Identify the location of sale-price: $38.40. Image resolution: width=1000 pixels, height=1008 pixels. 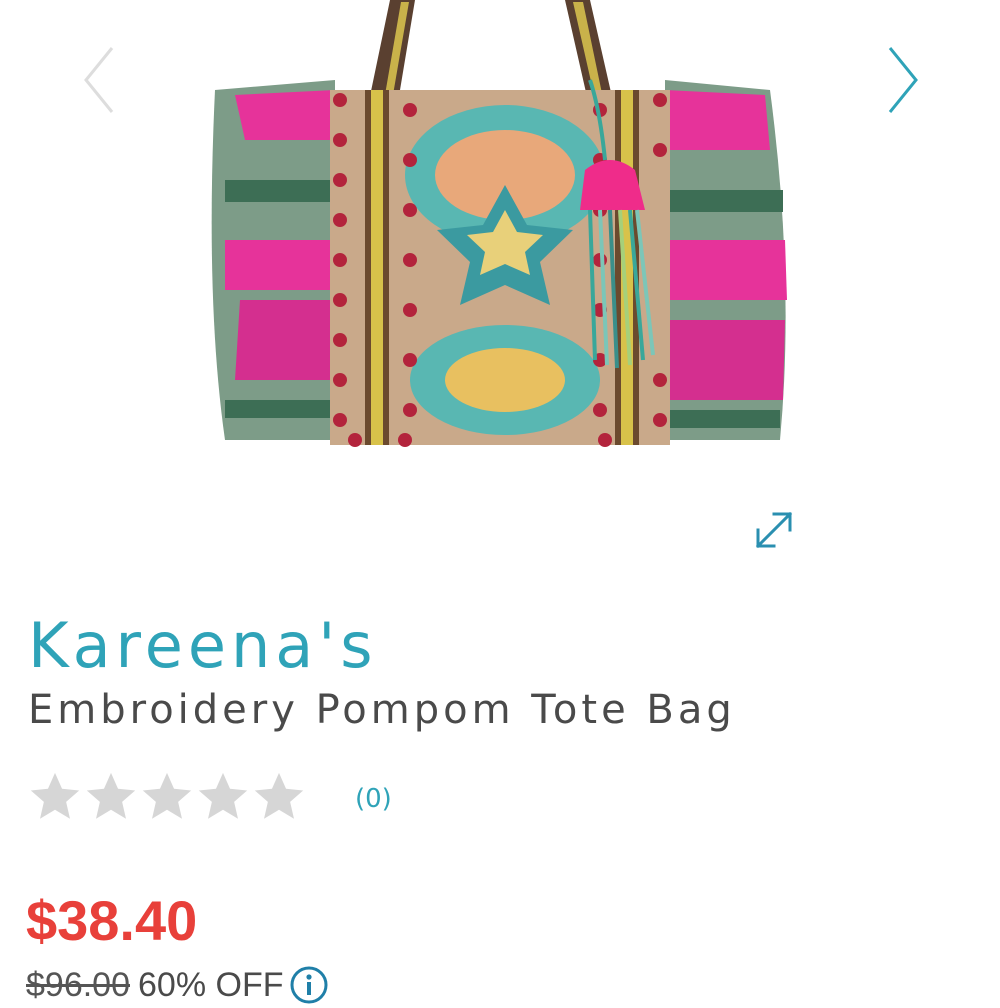
(112, 920).